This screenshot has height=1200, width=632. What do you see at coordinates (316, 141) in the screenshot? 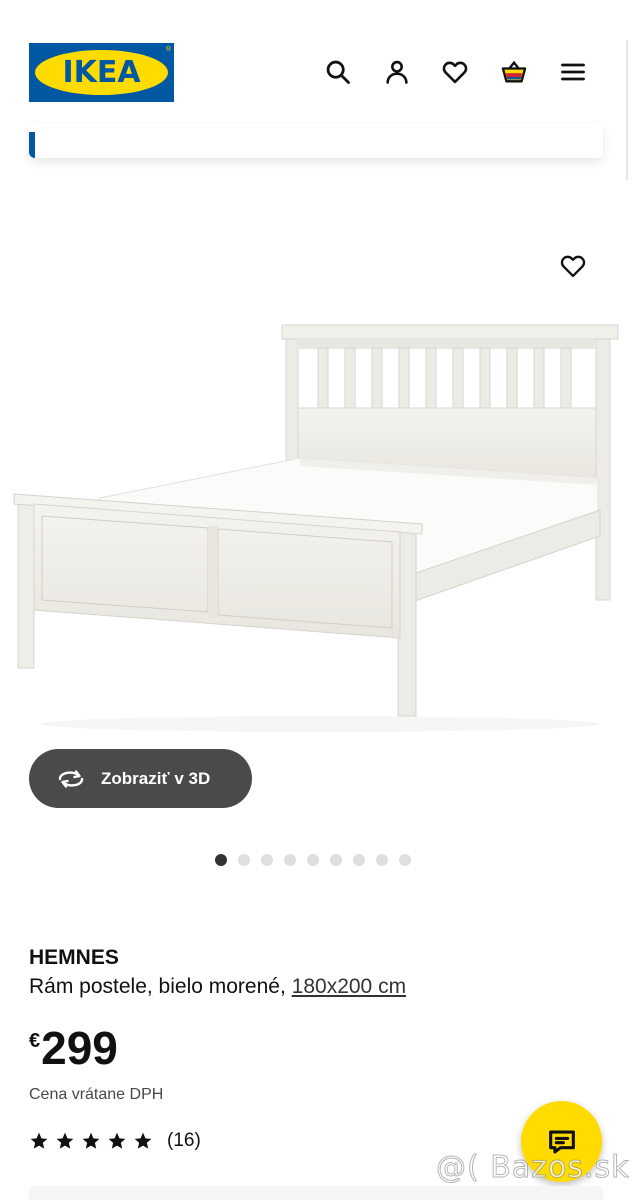
I see `notification-strip` at bounding box center [316, 141].